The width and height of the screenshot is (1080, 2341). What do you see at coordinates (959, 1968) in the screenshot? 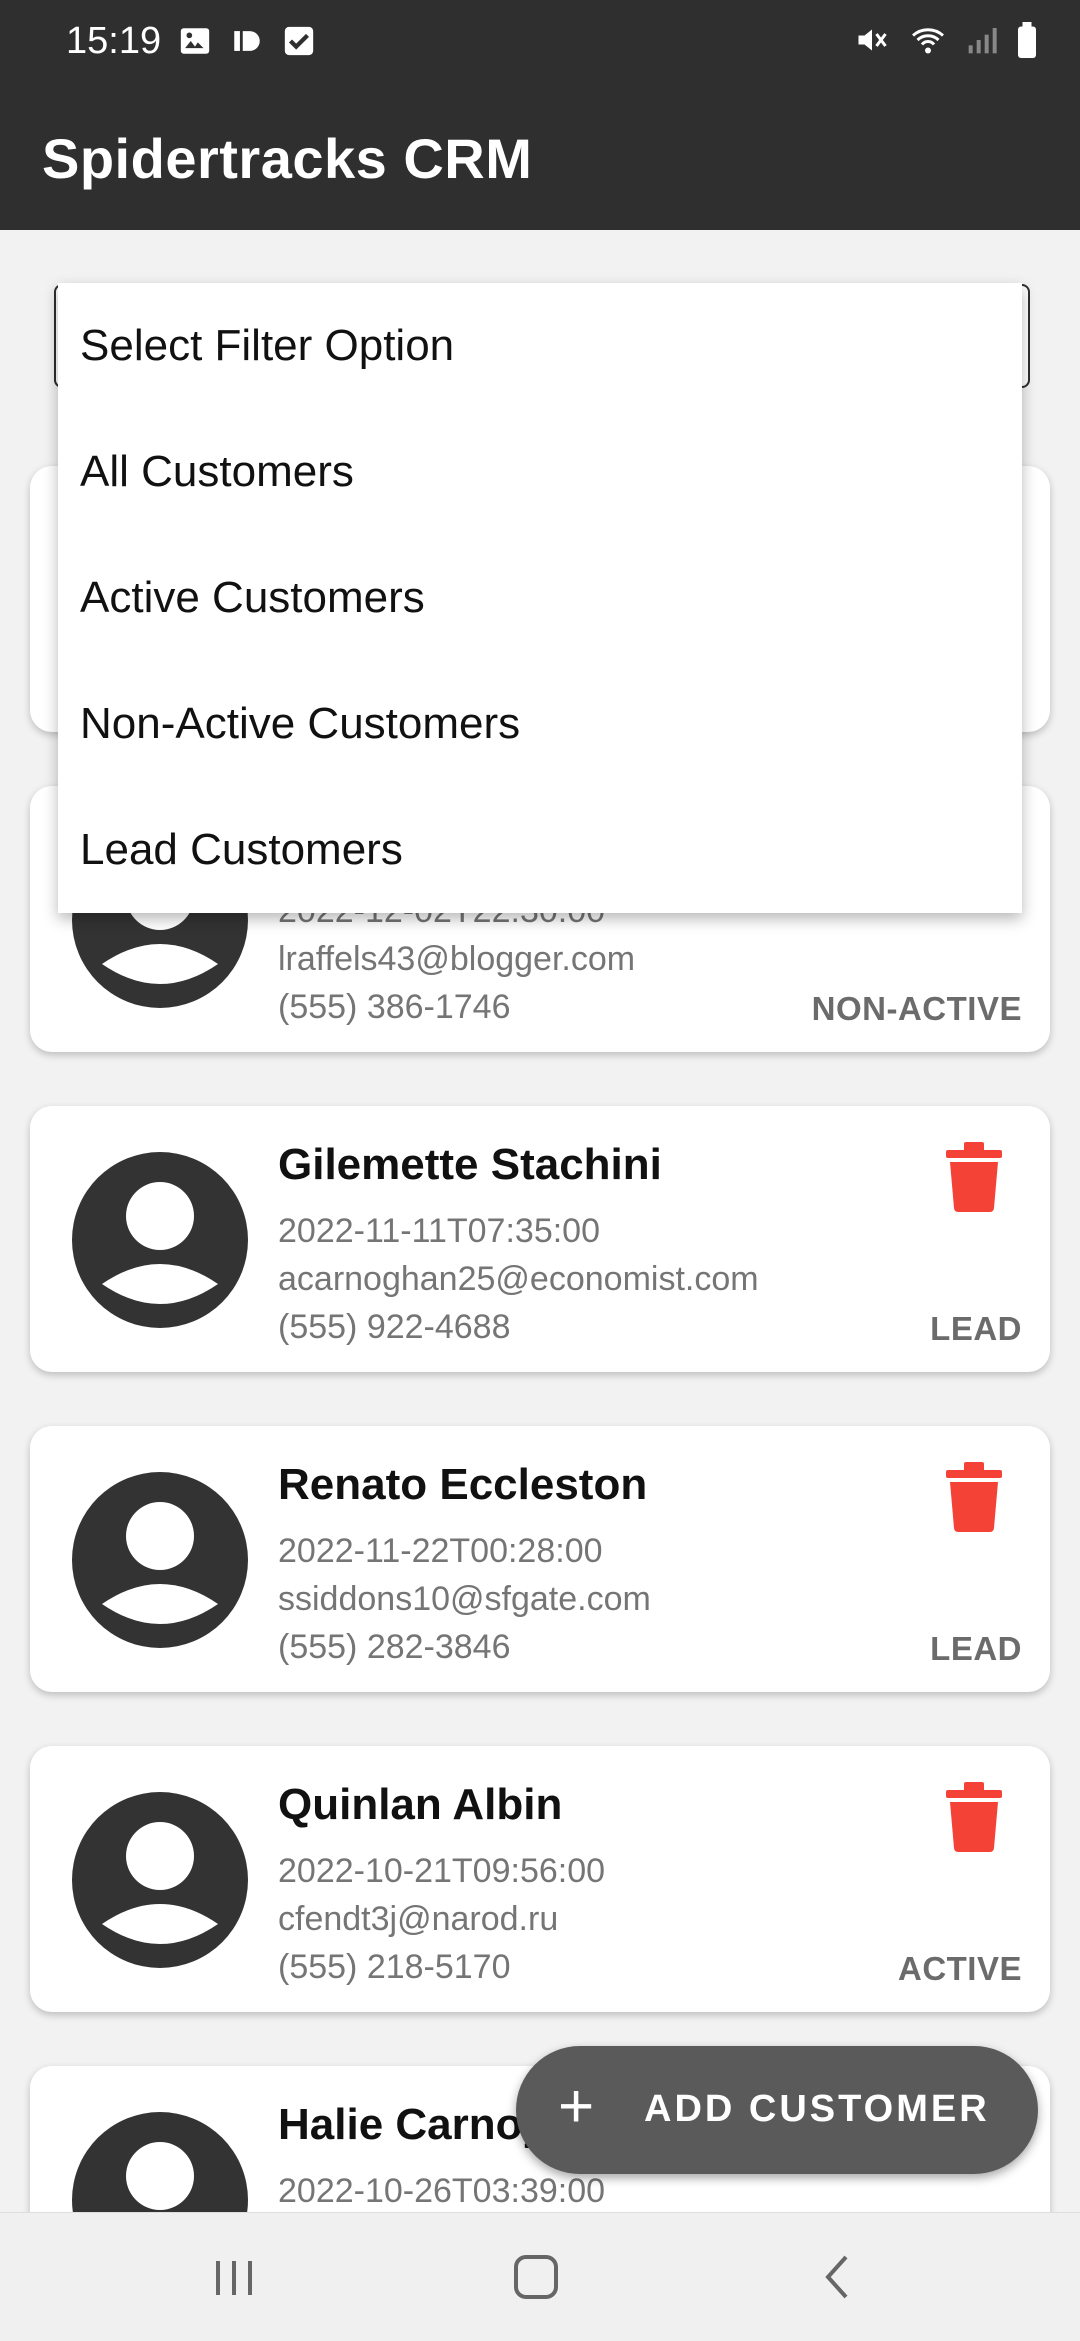
I see `status-badge: ACTIVE` at bounding box center [959, 1968].